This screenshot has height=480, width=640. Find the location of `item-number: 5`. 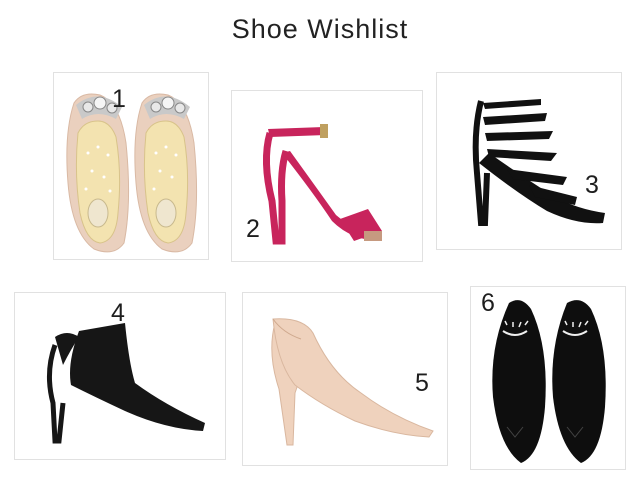

item-number: 5 is located at coordinates (422, 383).